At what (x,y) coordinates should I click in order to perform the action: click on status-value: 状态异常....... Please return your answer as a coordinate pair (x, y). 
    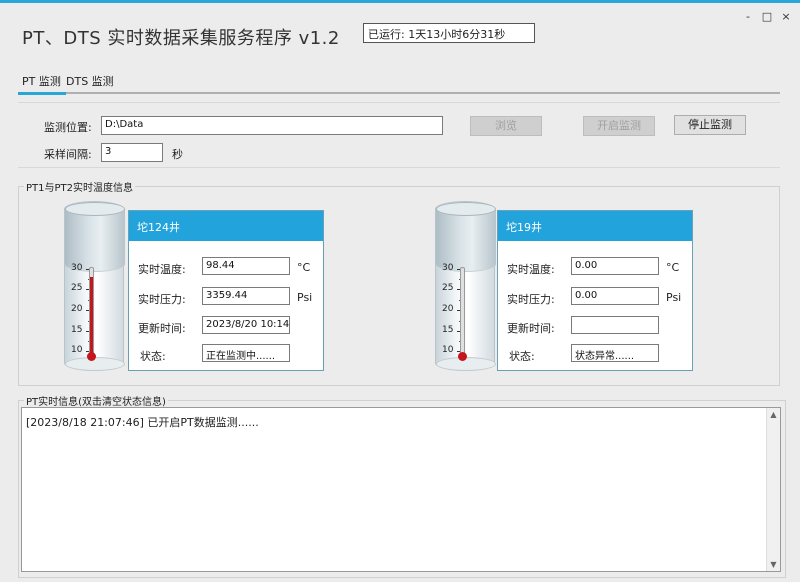
    Looking at the image, I should click on (615, 353).